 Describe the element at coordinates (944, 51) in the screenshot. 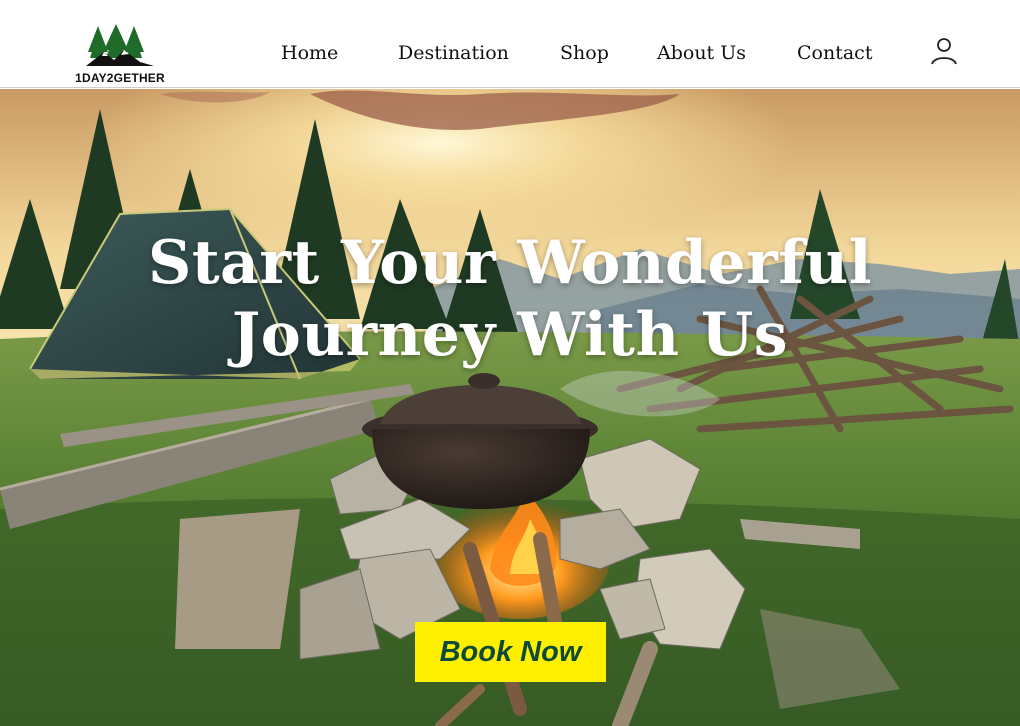

I see `user-icon` at that location.